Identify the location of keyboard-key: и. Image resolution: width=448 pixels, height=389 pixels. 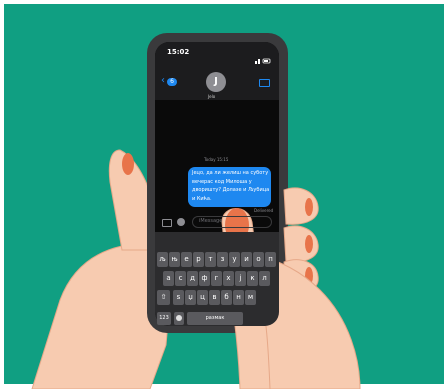
(246, 259).